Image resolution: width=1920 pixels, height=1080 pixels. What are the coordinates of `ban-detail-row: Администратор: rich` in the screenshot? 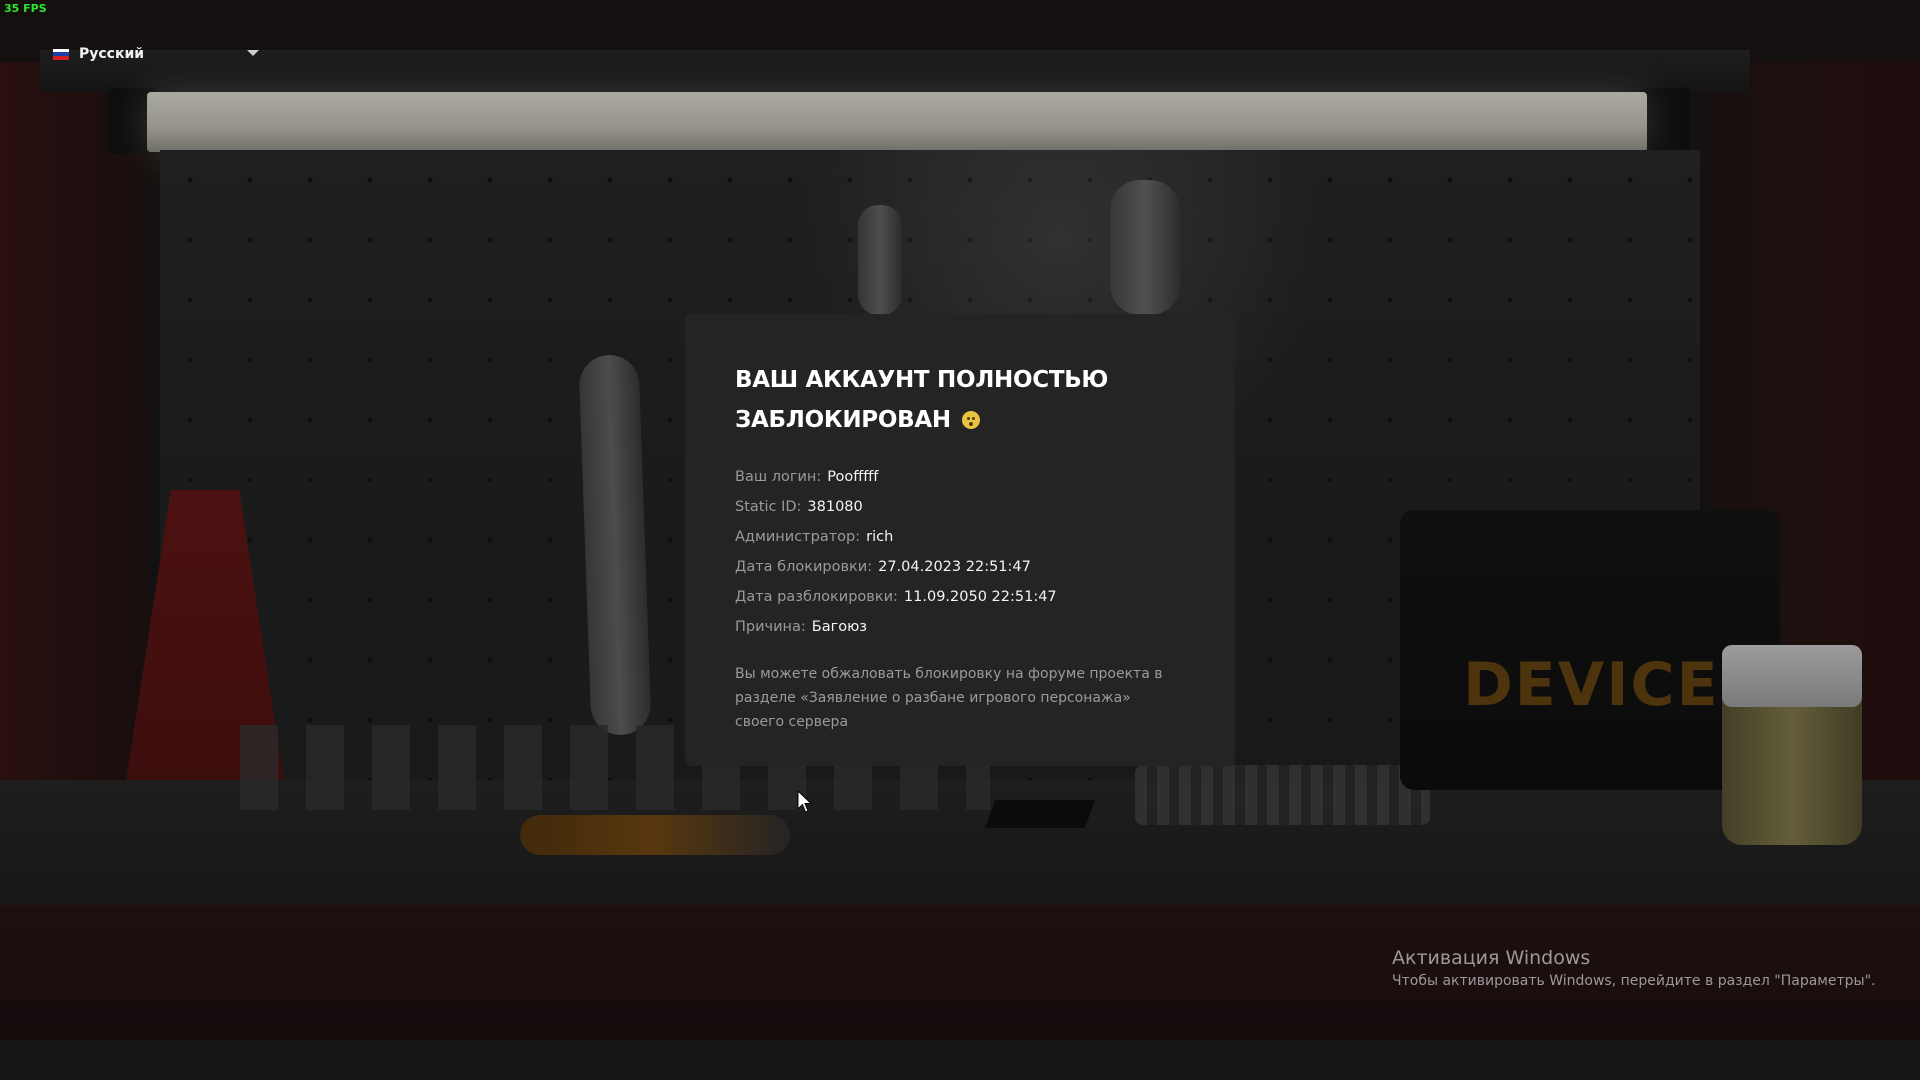 It's located at (960, 537).